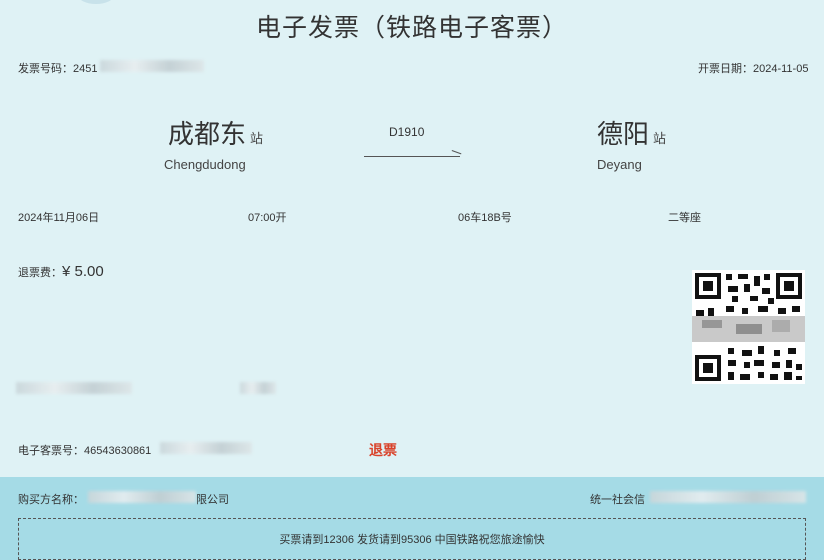  I want to click on refund-fee-value: ¥ 5.00, so click(83, 271).